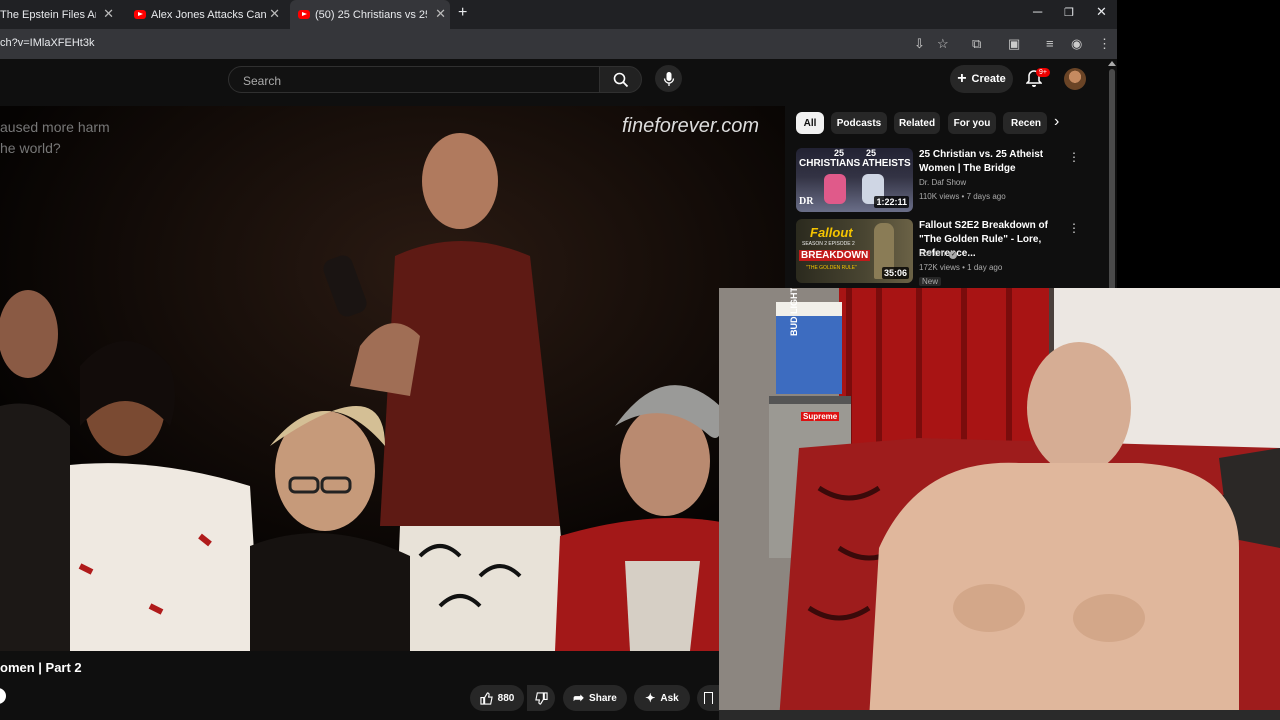 This screenshot has height=720, width=1280. Describe the element at coordinates (1101, 12) in the screenshot. I see `close-window-button: ✕` at that location.